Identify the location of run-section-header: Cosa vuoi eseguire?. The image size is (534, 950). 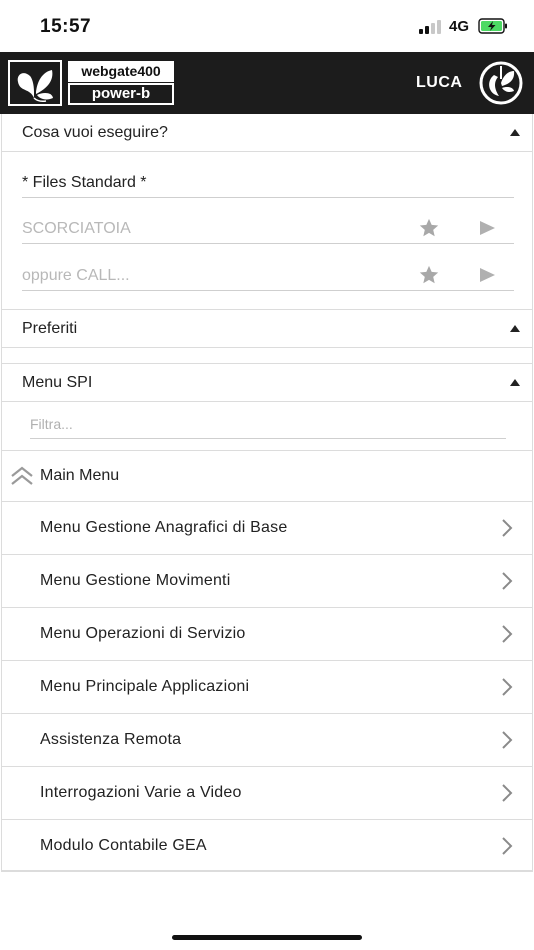
(267, 133).